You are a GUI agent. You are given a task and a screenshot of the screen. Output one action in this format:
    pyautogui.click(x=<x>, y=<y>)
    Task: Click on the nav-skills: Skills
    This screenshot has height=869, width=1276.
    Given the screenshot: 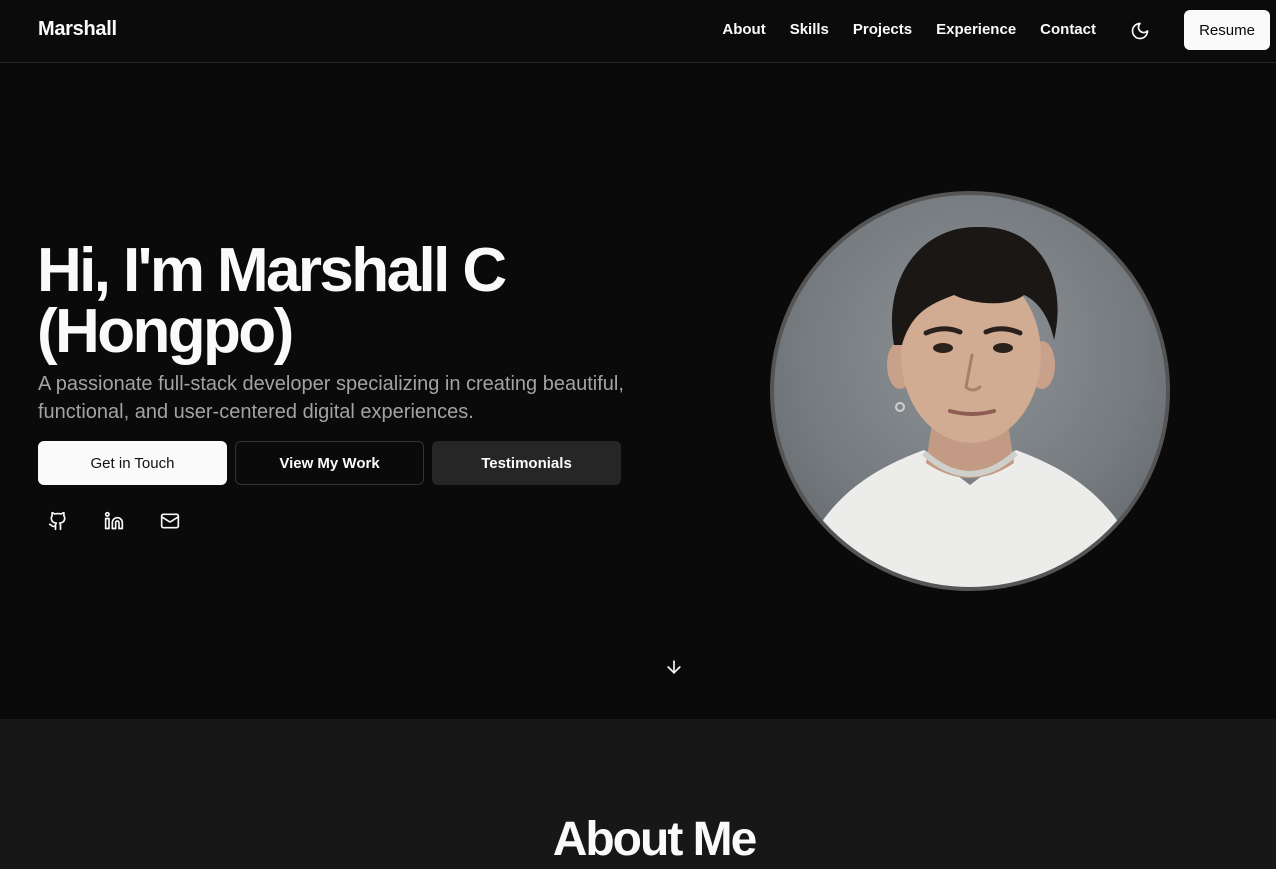 What is the action you would take?
    pyautogui.click(x=809, y=29)
    